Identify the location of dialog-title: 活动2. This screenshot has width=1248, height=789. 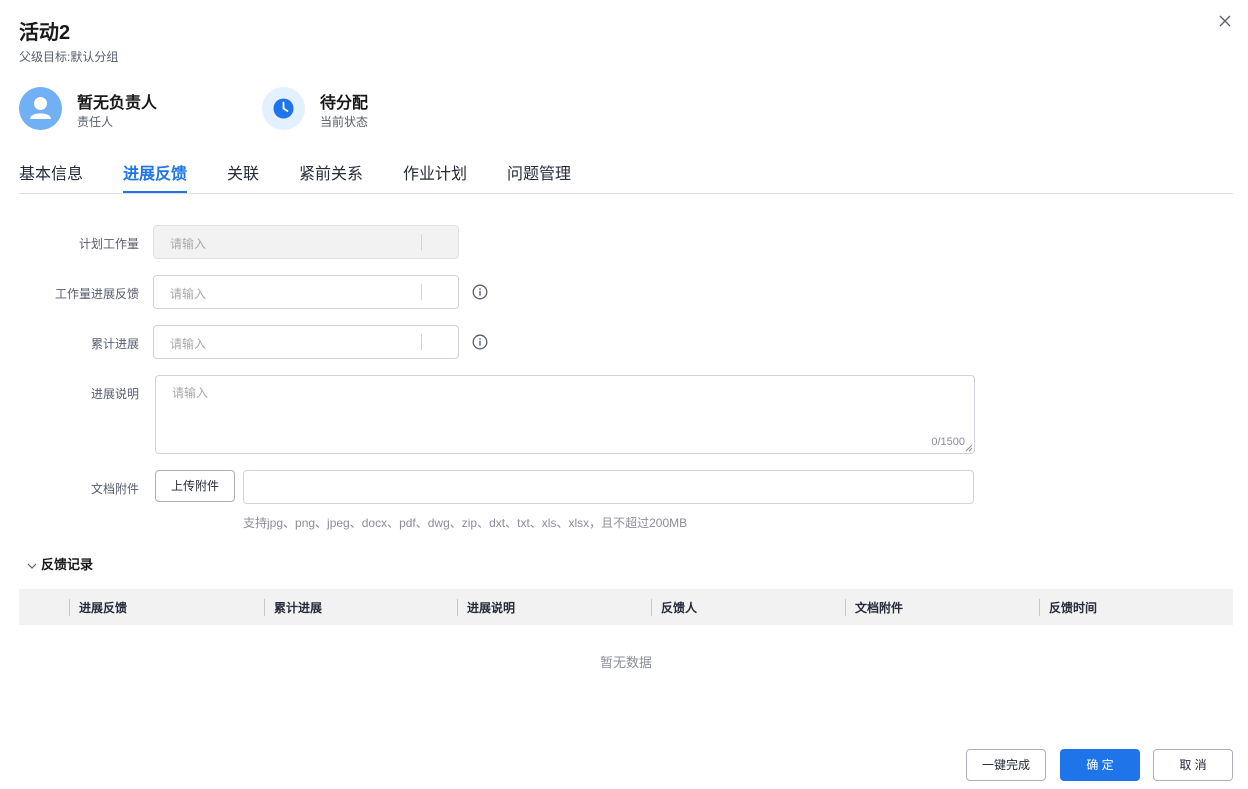
(45, 33).